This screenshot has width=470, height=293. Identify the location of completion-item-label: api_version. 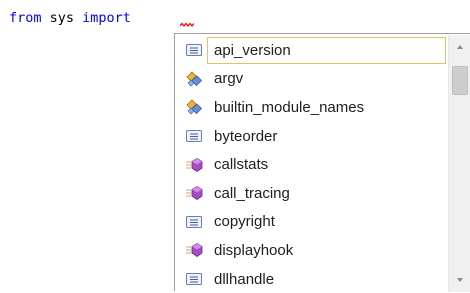
(252, 50).